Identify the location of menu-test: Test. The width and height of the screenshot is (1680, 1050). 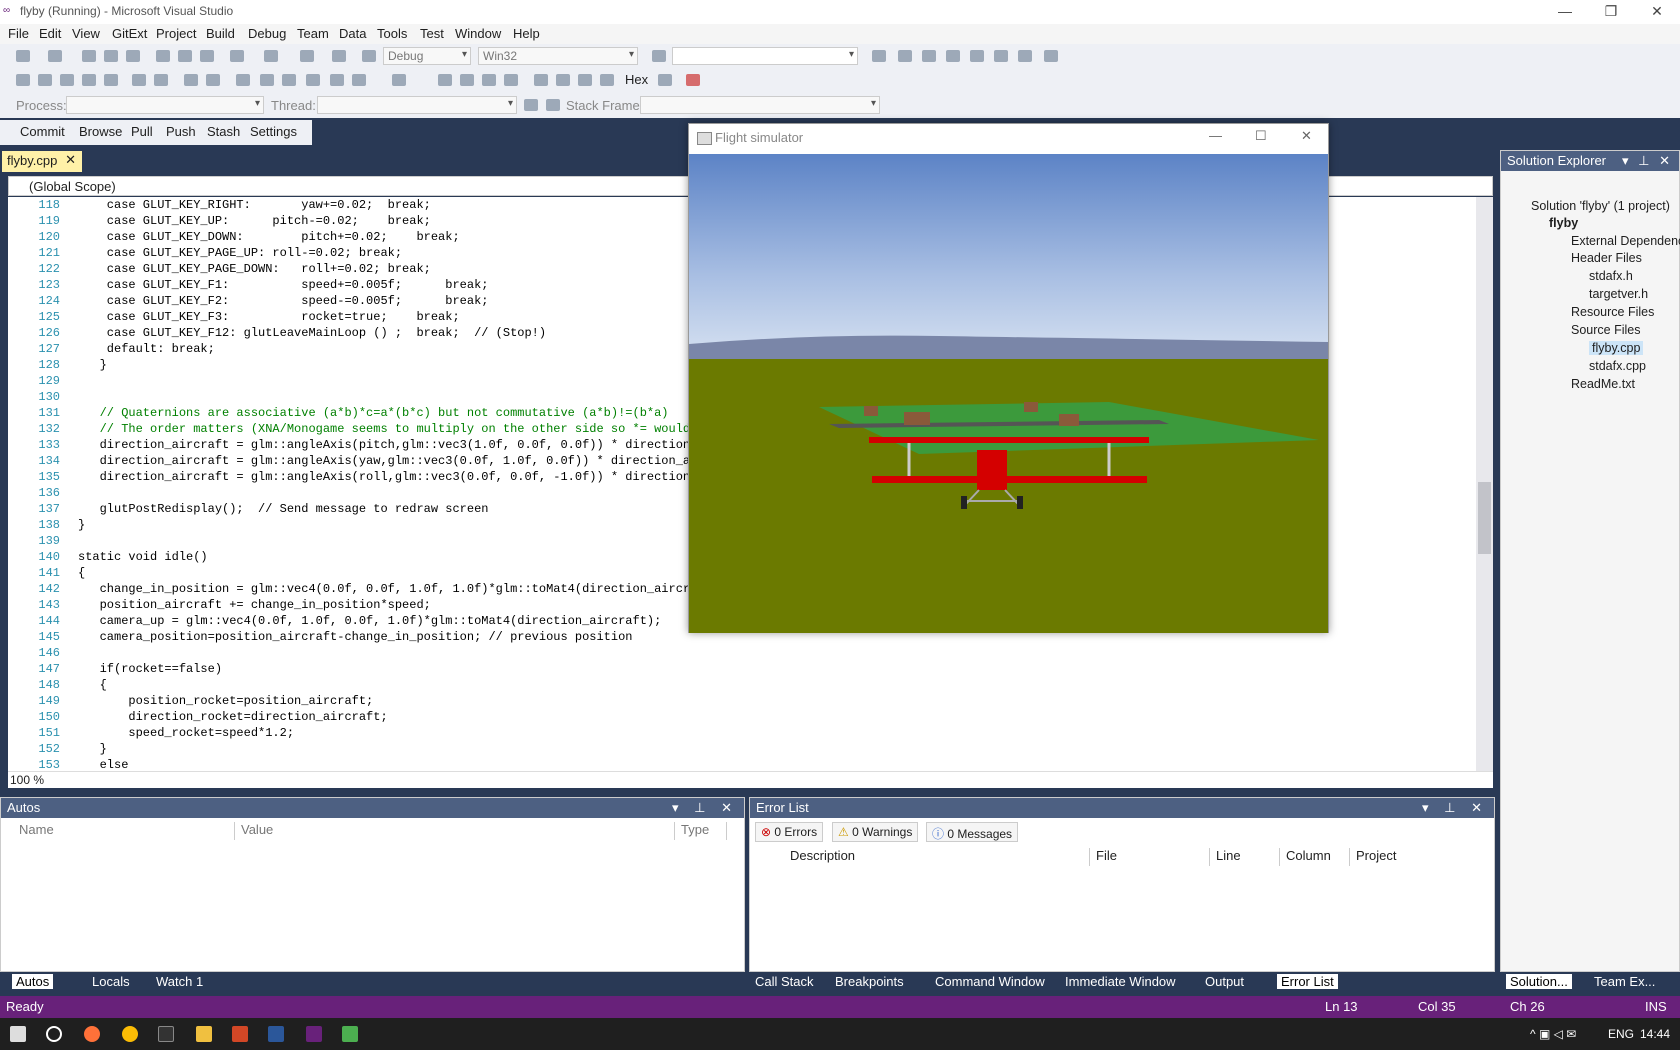
(432, 33).